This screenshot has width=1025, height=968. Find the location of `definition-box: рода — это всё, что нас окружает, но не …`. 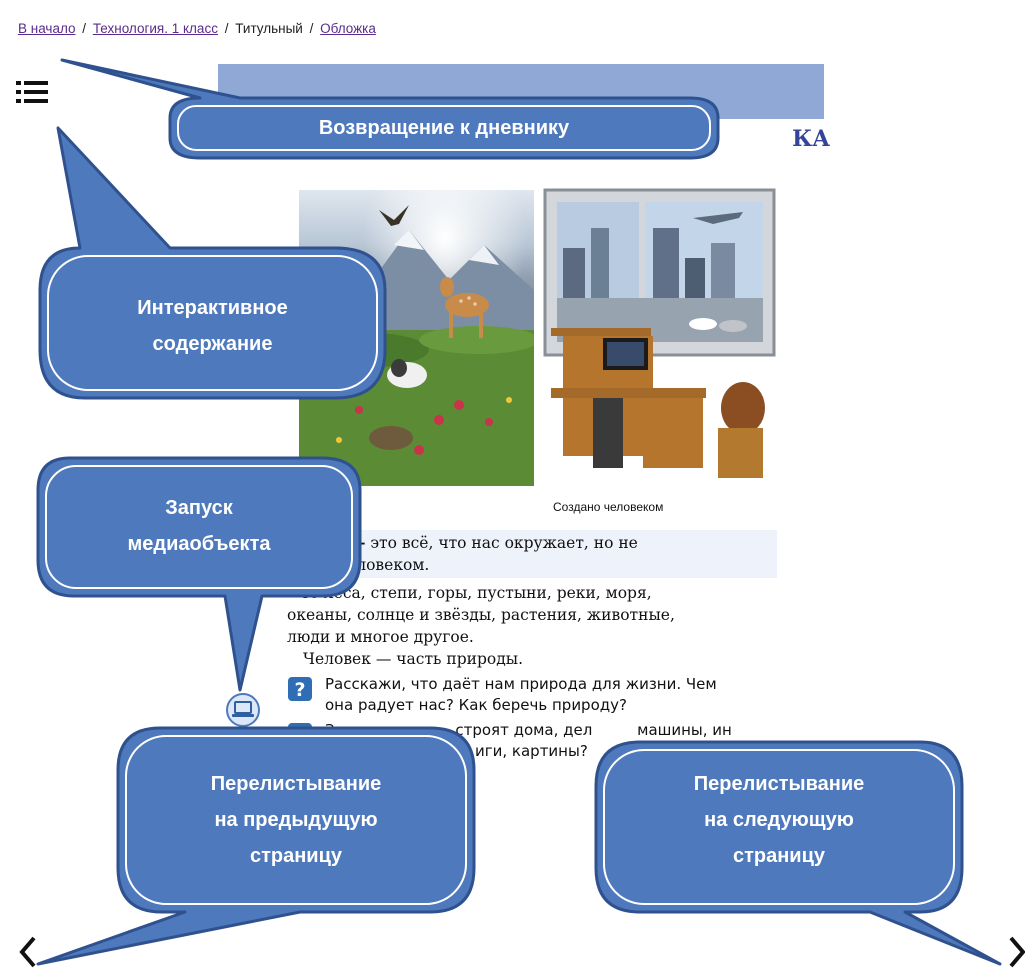

definition-box: рода — это всё, что нас окружает, но не … is located at coordinates (532, 554).